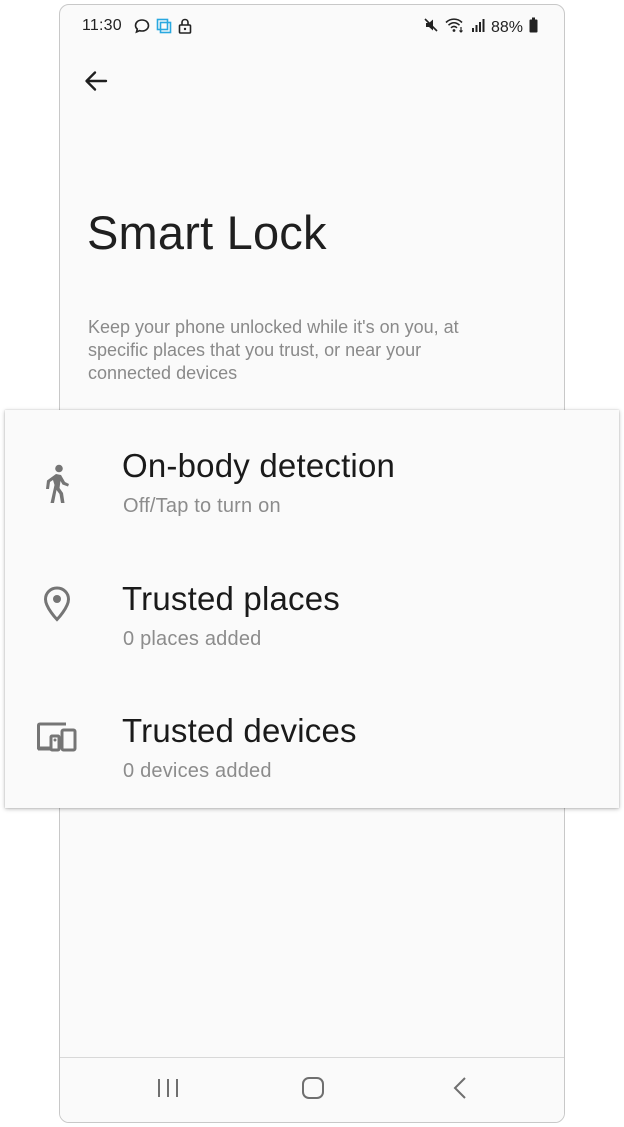 This screenshot has width=624, height=1127. Describe the element at coordinates (197, 771) in the screenshot. I see `option-subtitle: 0 devices added` at that location.